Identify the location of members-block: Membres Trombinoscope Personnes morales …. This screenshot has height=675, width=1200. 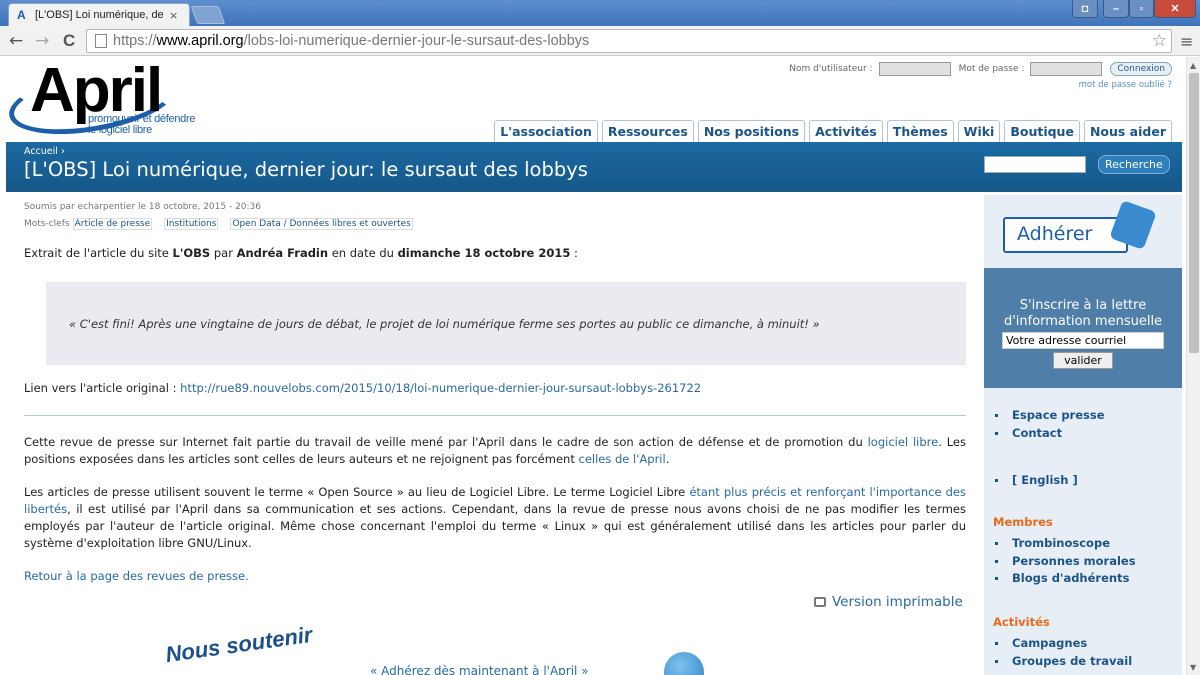
(1083, 551).